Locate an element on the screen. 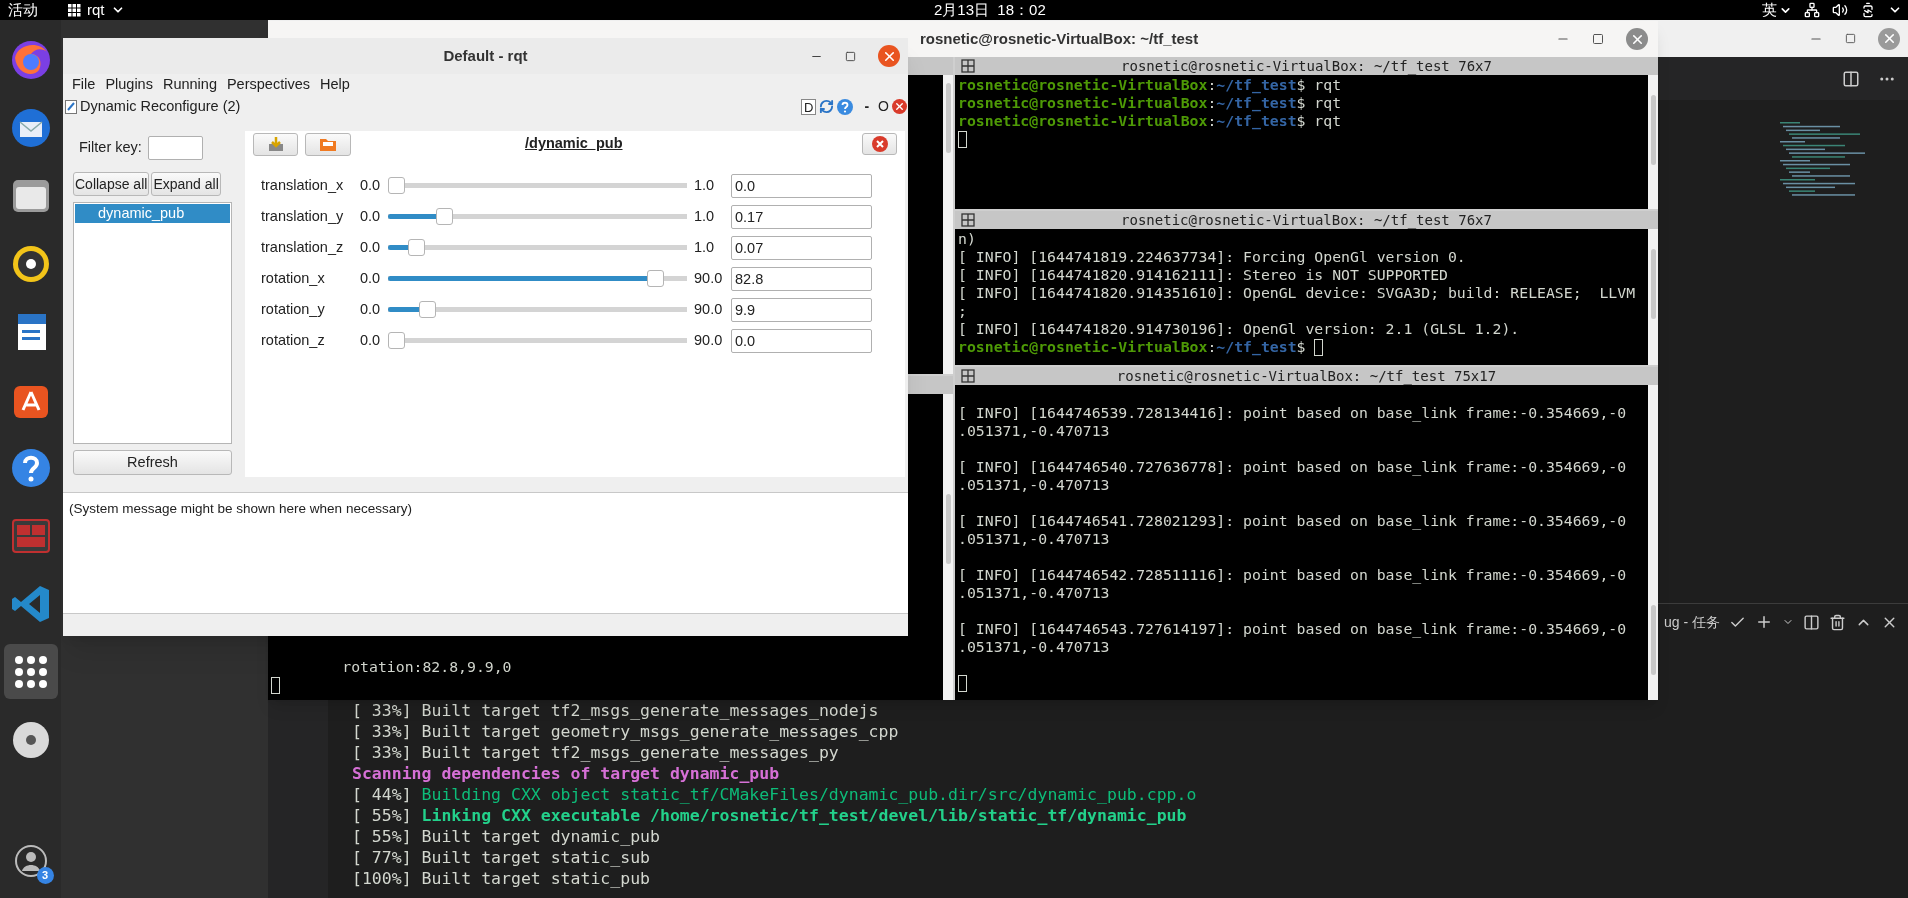  value-field: 9.9 is located at coordinates (801, 309).